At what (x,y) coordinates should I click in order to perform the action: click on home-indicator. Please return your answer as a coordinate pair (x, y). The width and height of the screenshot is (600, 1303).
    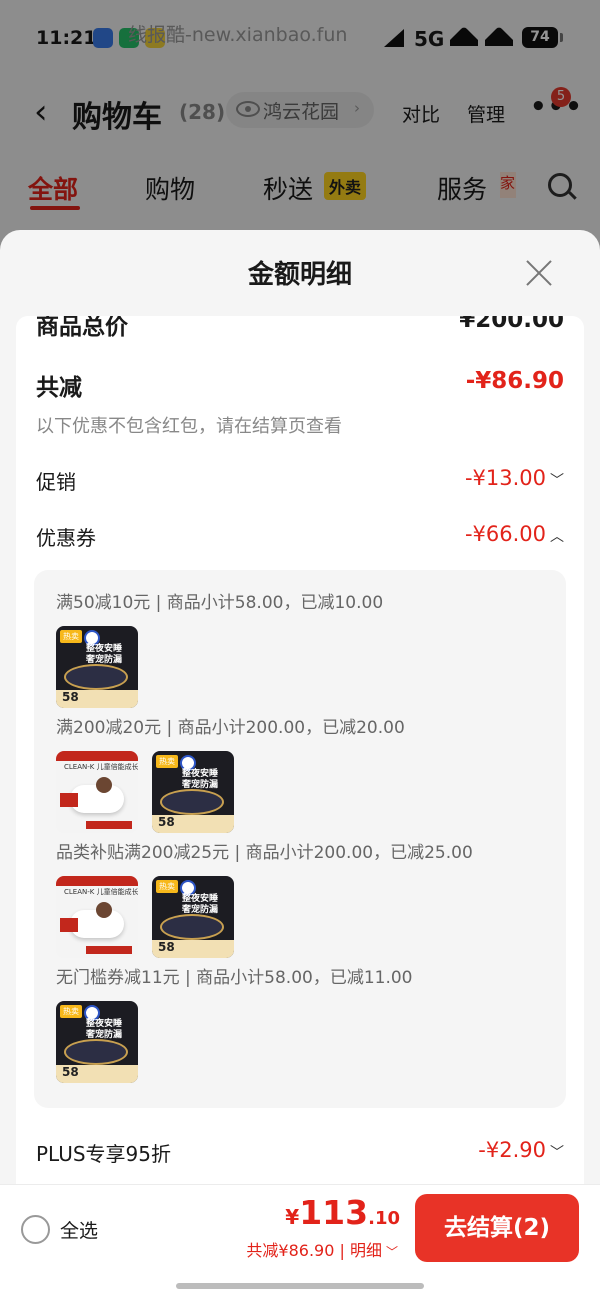
    Looking at the image, I should click on (300, 1286).